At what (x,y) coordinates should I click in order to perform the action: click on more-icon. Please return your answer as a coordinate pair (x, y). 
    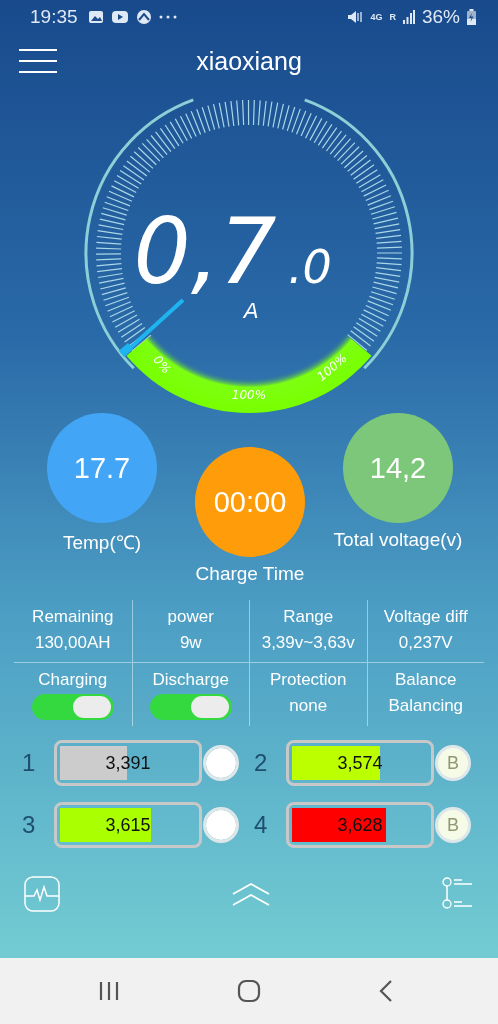
    Looking at the image, I should click on (167, 17).